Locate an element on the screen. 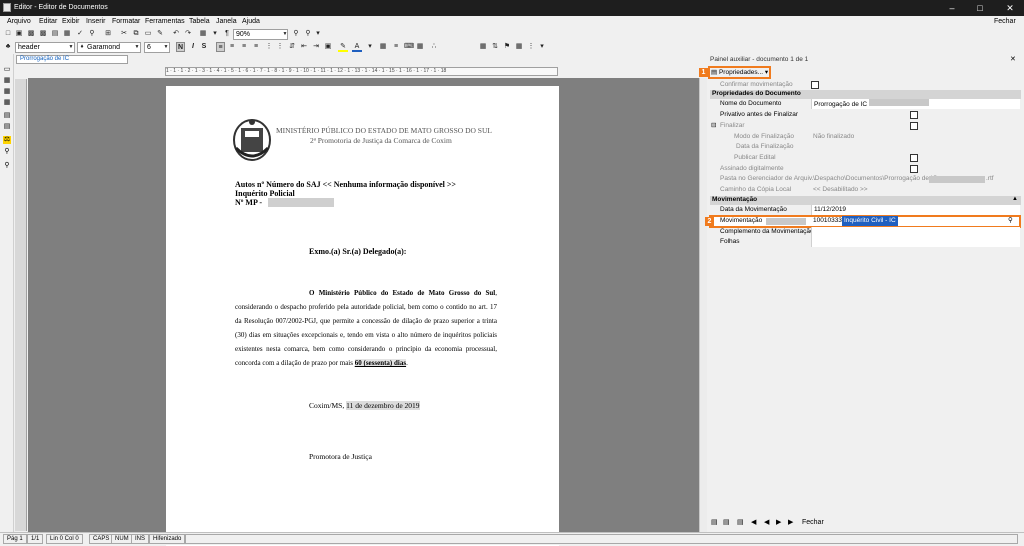  bold-button: N is located at coordinates (180, 47).